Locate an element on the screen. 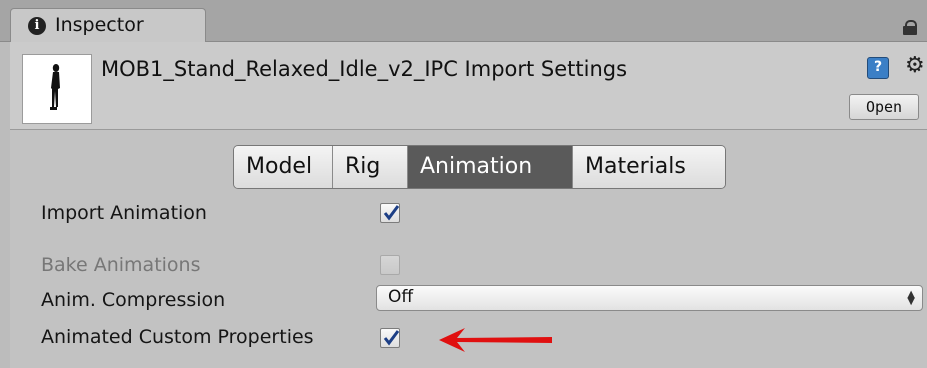 The image size is (927, 368). import-tabs: Model Rig Animation Materials is located at coordinates (479, 167).